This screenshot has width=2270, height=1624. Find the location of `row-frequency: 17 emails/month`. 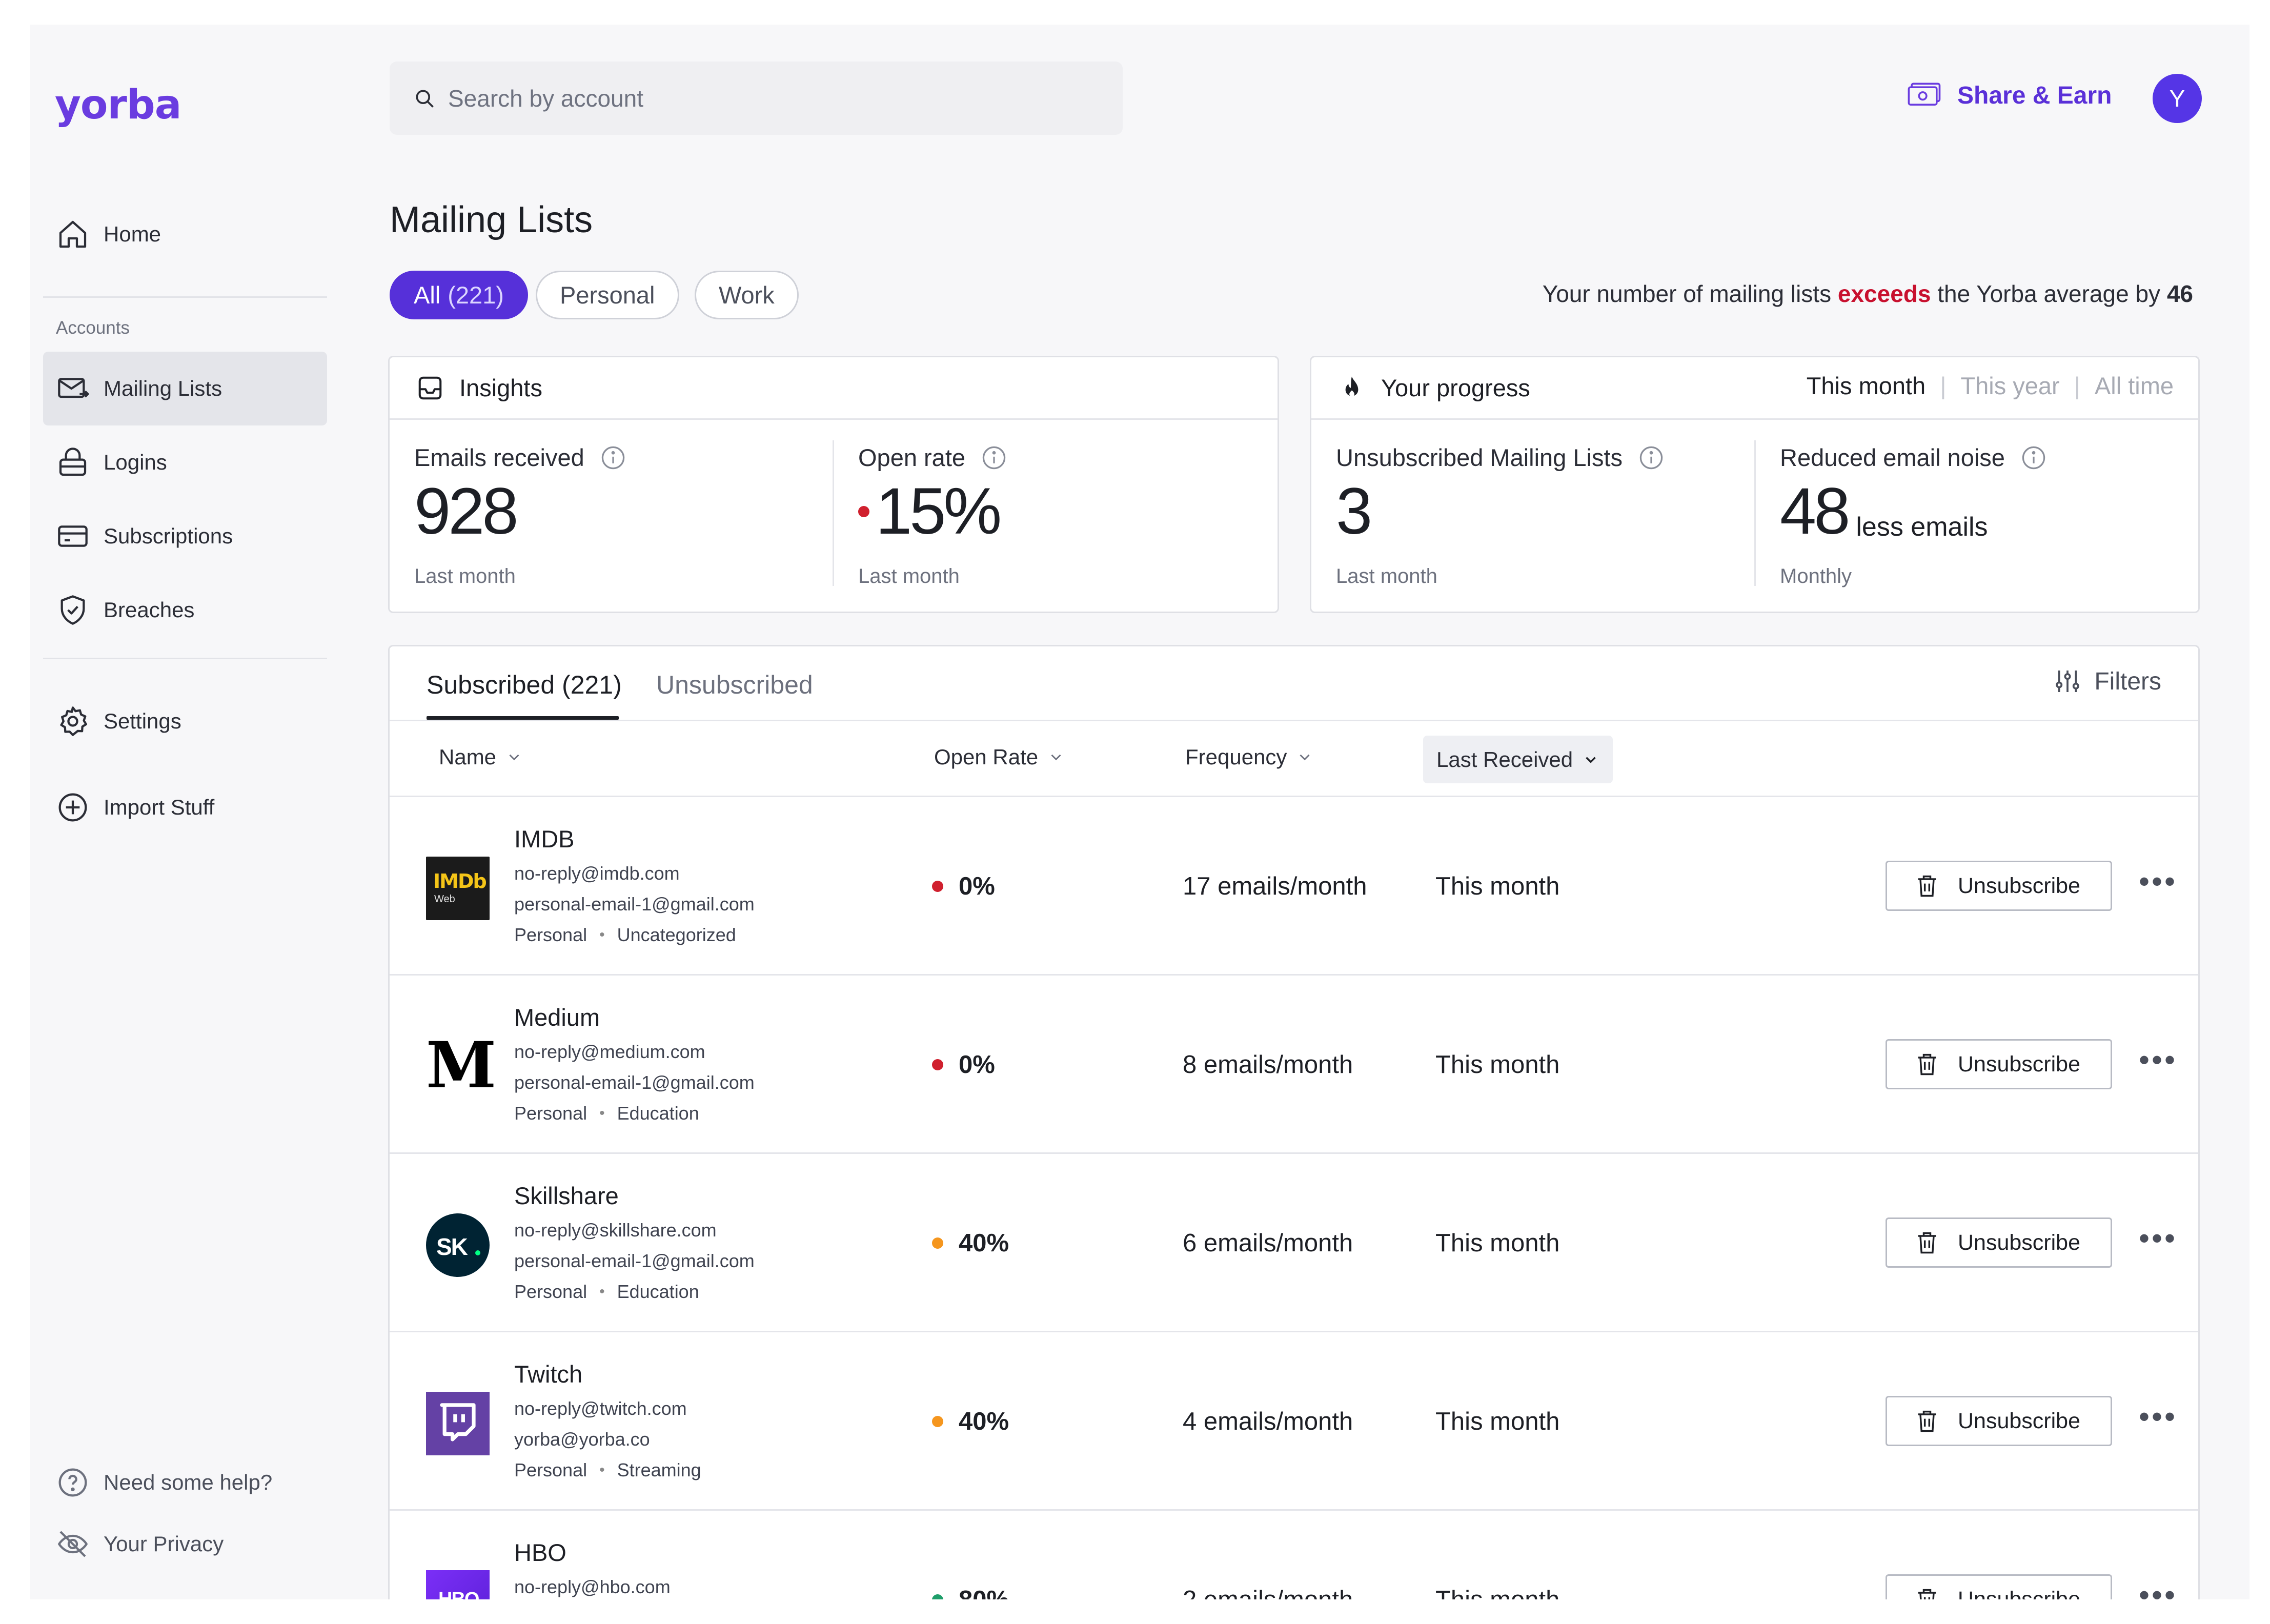

row-frequency: 17 emails/month is located at coordinates (1275, 886).